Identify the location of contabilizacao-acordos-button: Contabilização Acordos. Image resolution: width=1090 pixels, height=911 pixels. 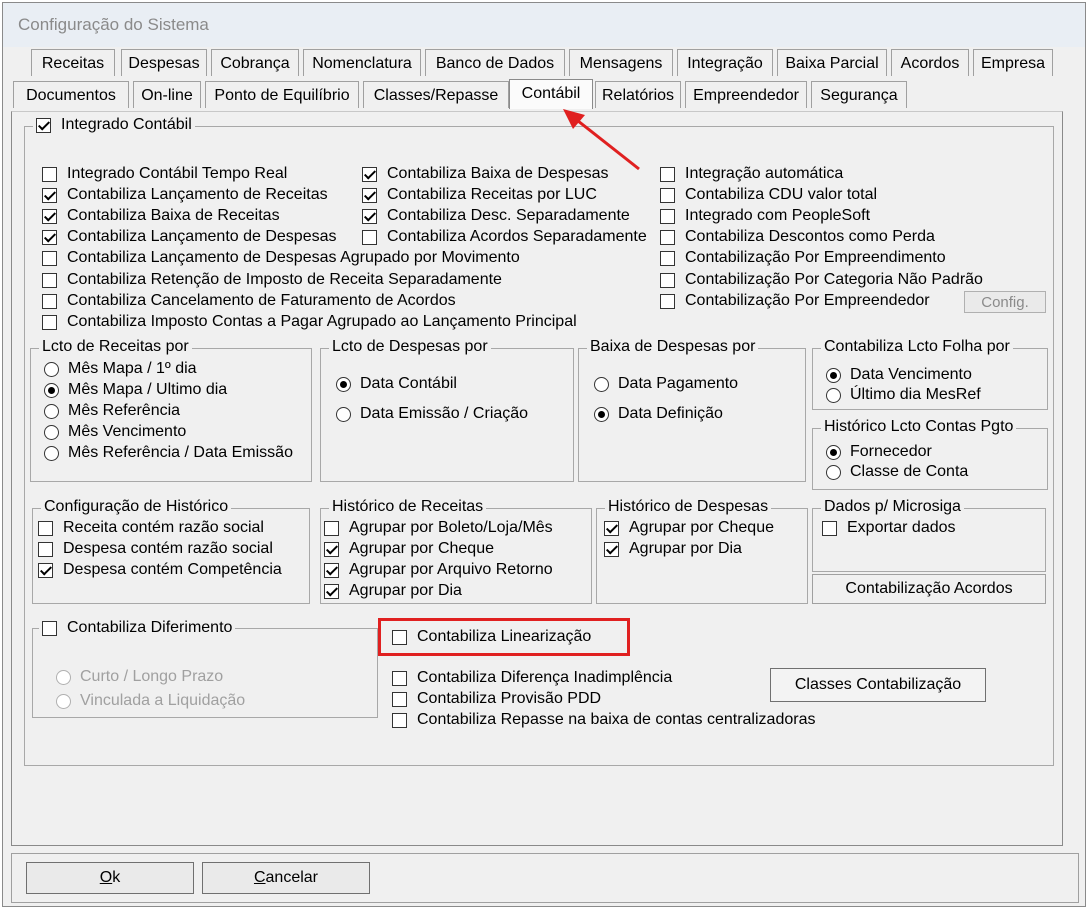
(929, 589).